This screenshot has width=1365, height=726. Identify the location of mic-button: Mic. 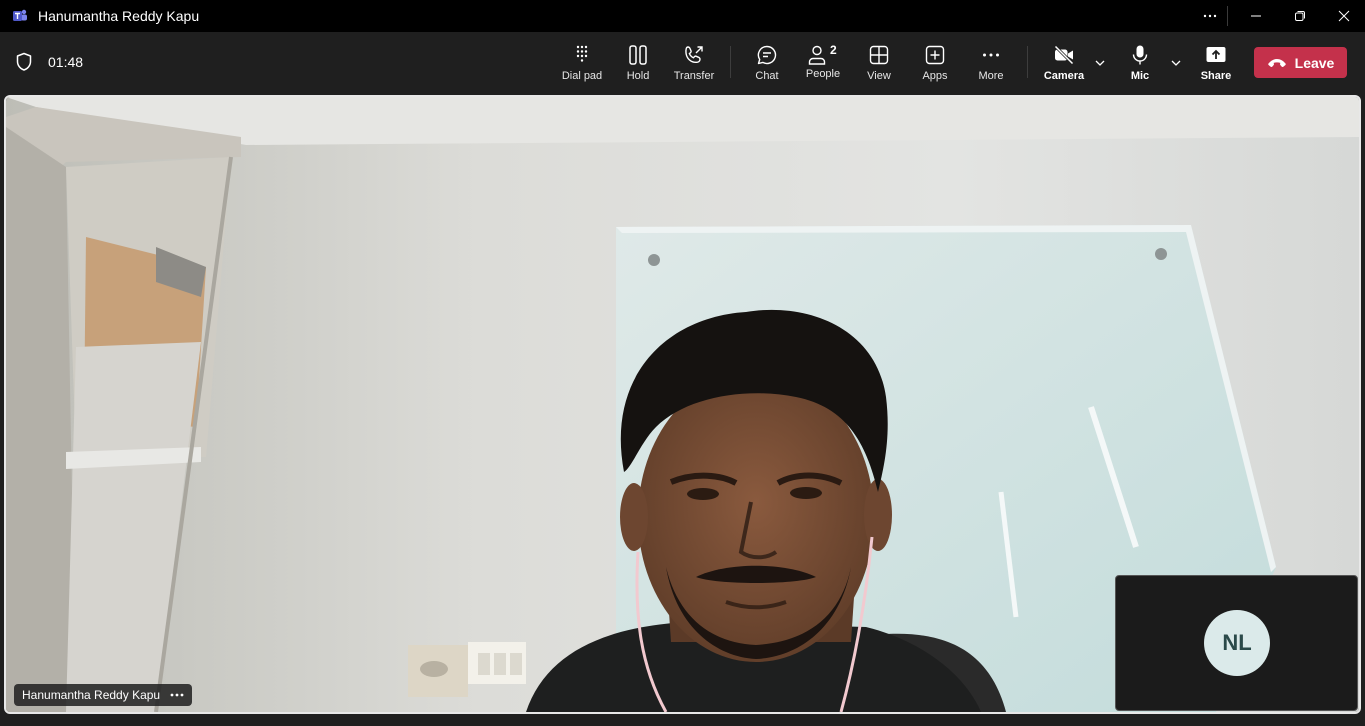
(1140, 64).